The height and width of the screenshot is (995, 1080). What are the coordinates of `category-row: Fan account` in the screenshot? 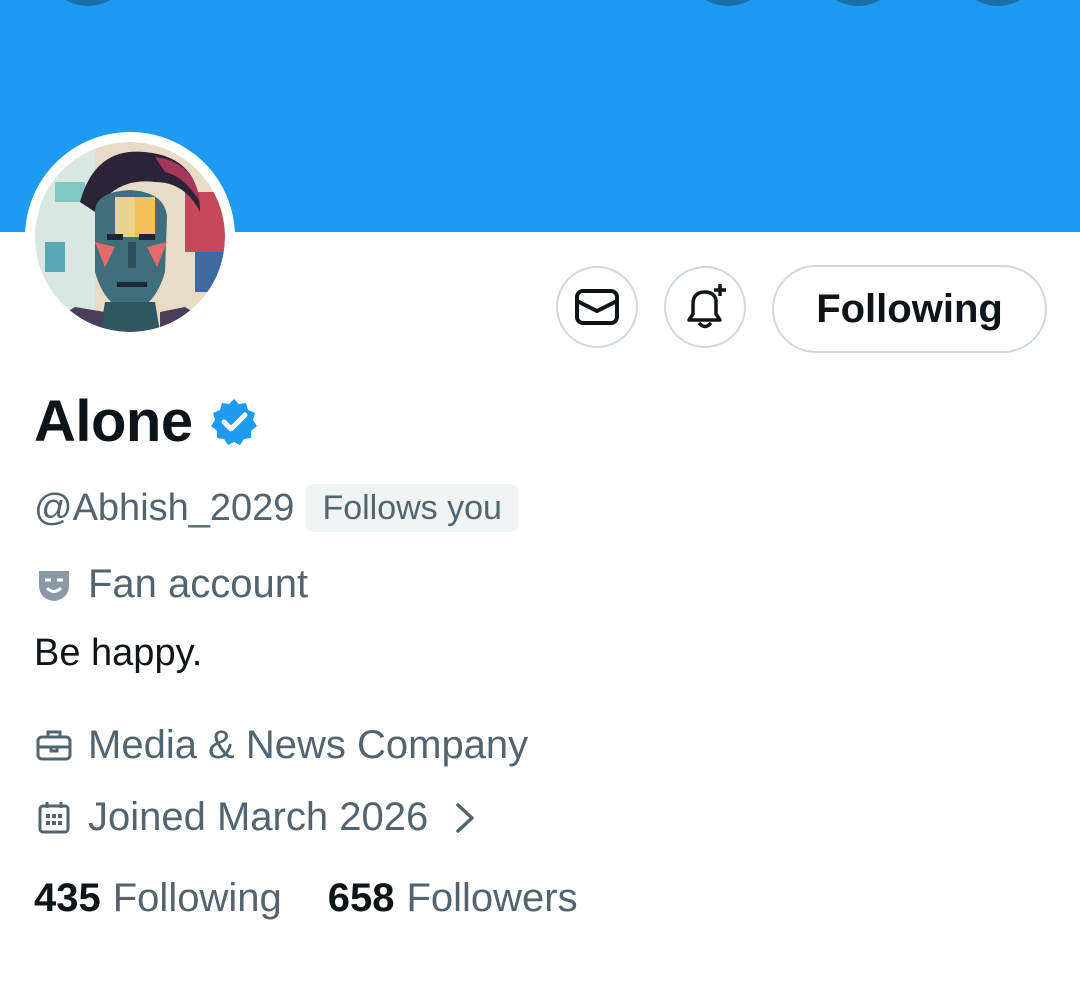 It's located at (171, 584).